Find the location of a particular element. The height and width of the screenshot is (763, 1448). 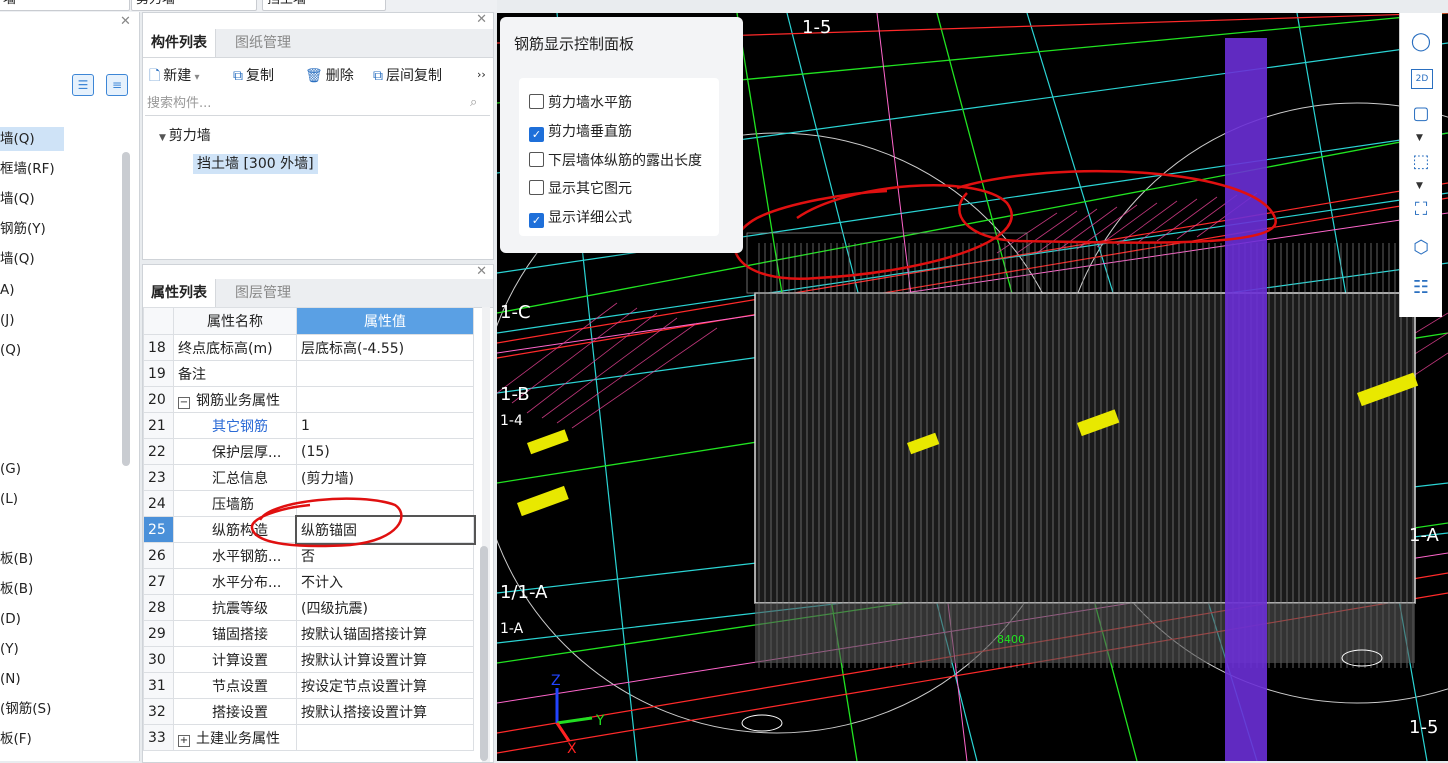

orbit-icon: ◯ is located at coordinates (1421, 41).